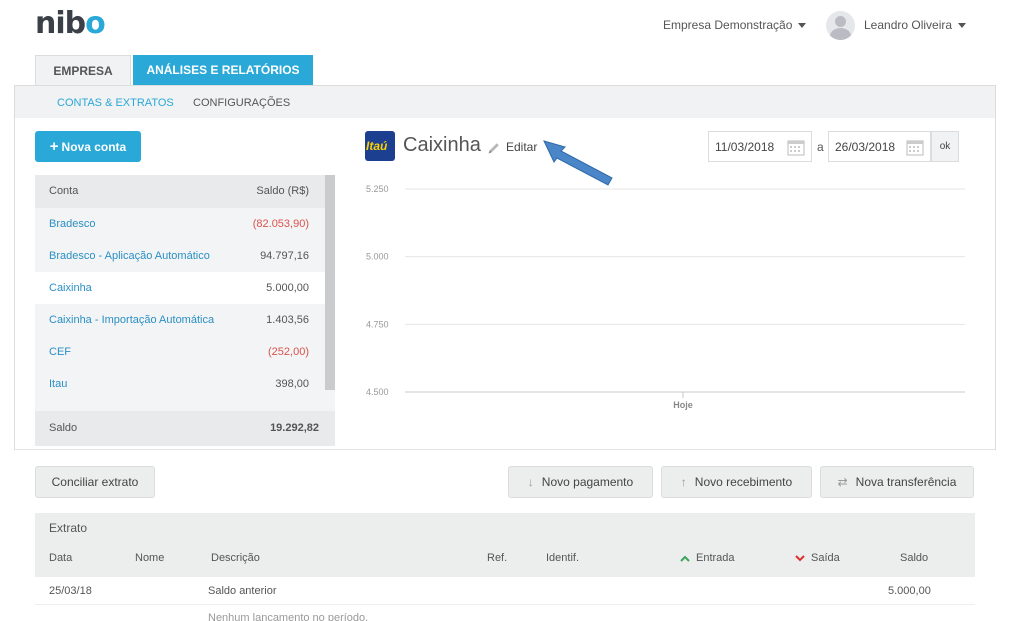 This screenshot has height=621, width=1010. Describe the element at coordinates (683, 405) in the screenshot. I see `x-tick-label: Hoje` at that location.